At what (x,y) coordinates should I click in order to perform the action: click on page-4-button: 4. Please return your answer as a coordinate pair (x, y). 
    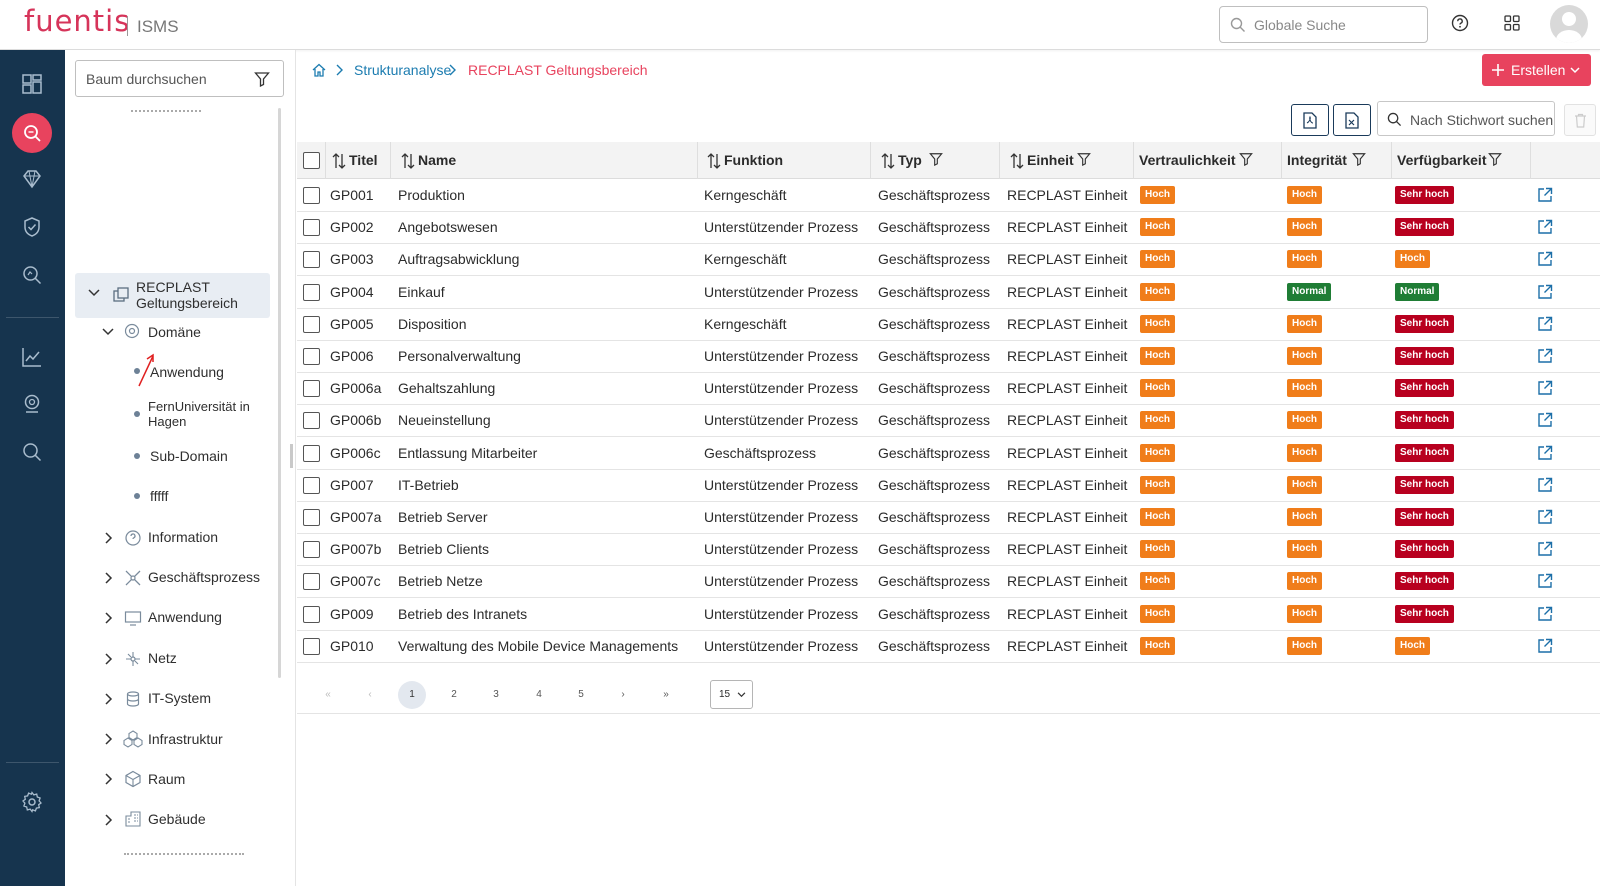
    Looking at the image, I should click on (539, 695).